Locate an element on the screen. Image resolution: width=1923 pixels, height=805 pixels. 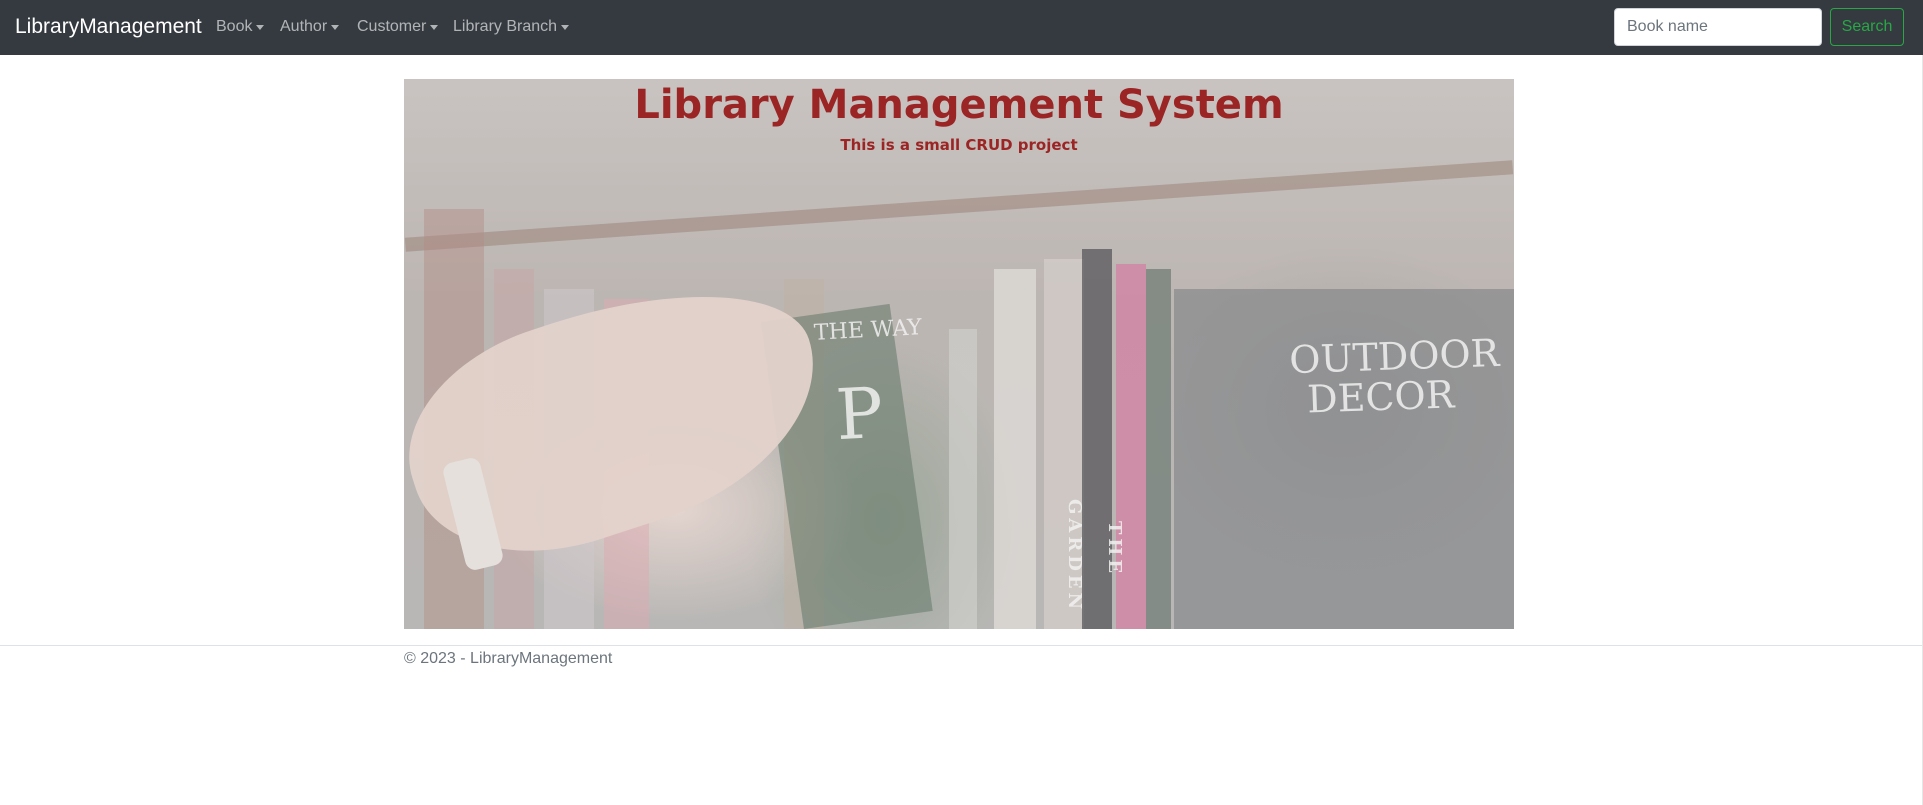
nav-item-label: Customer is located at coordinates (392, 26).